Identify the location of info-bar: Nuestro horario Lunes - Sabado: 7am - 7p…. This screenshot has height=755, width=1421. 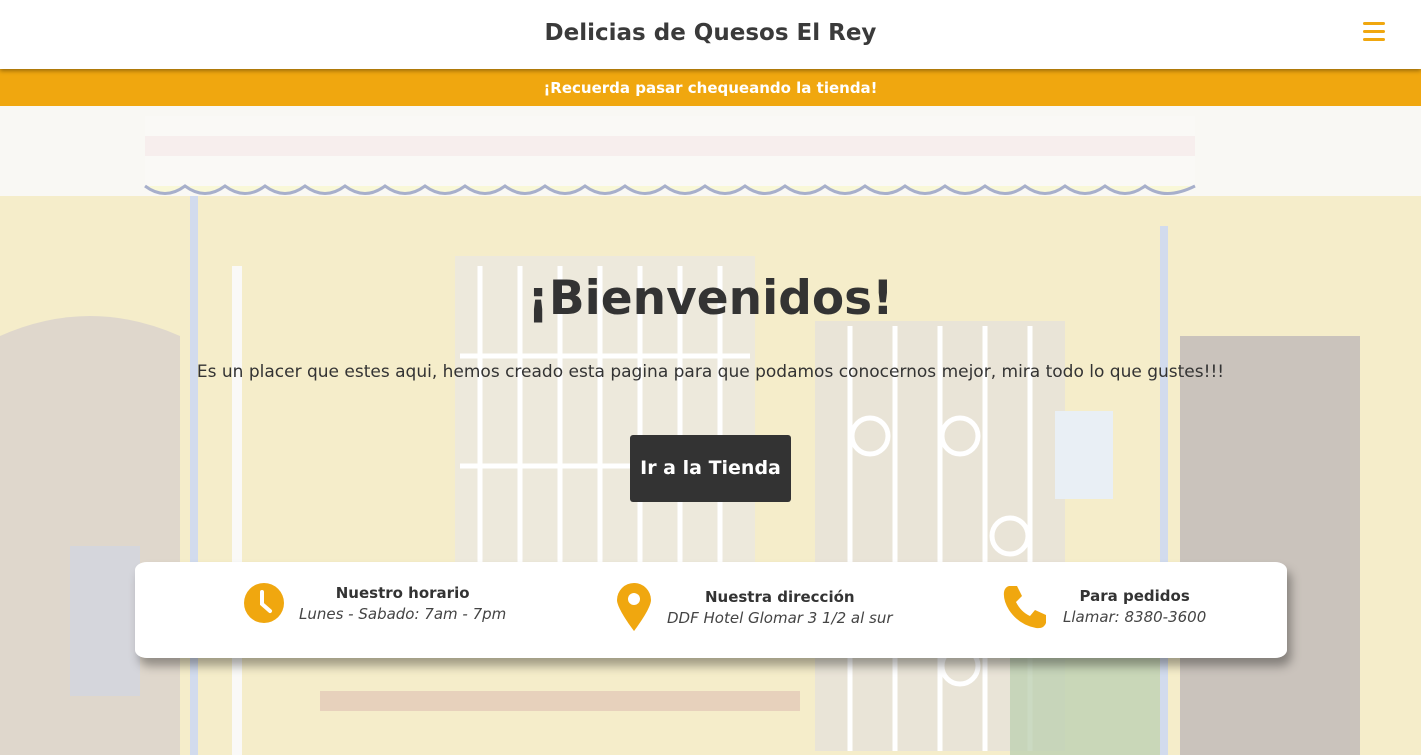
(711, 610).